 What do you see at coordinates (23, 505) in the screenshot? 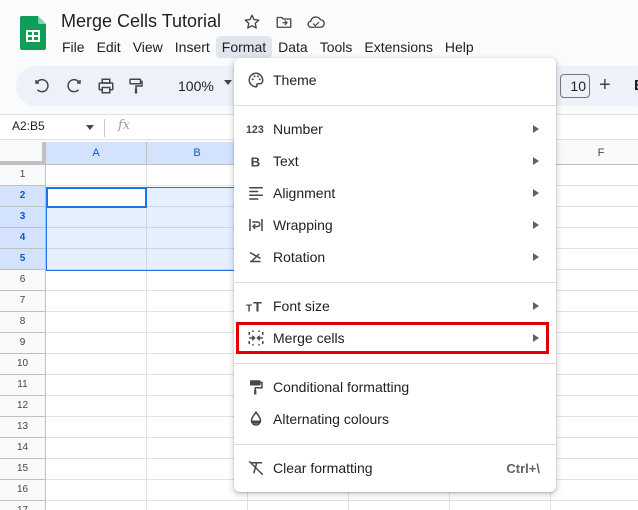
I see `row-header-17: 17` at bounding box center [23, 505].